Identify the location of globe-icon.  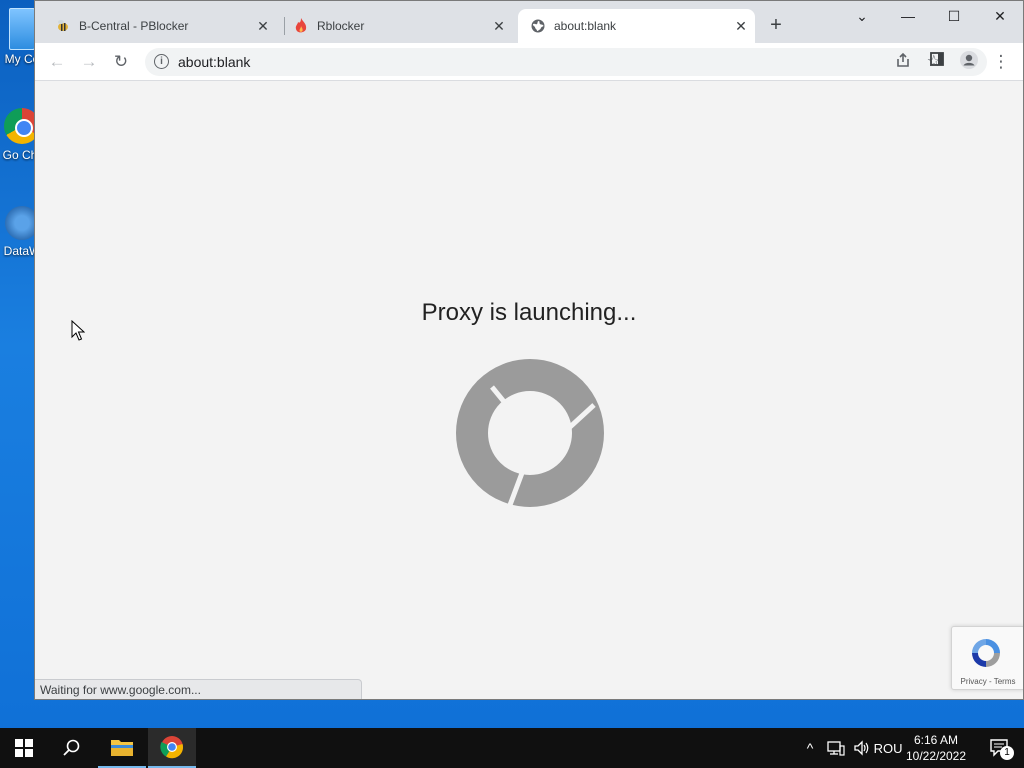
(538, 26).